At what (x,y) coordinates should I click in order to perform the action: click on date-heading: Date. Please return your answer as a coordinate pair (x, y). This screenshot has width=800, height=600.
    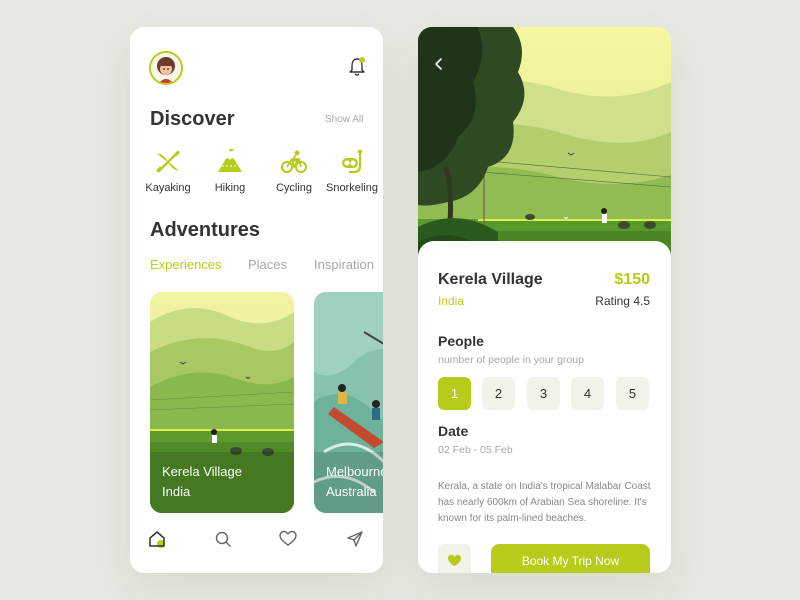
    Looking at the image, I should click on (453, 431).